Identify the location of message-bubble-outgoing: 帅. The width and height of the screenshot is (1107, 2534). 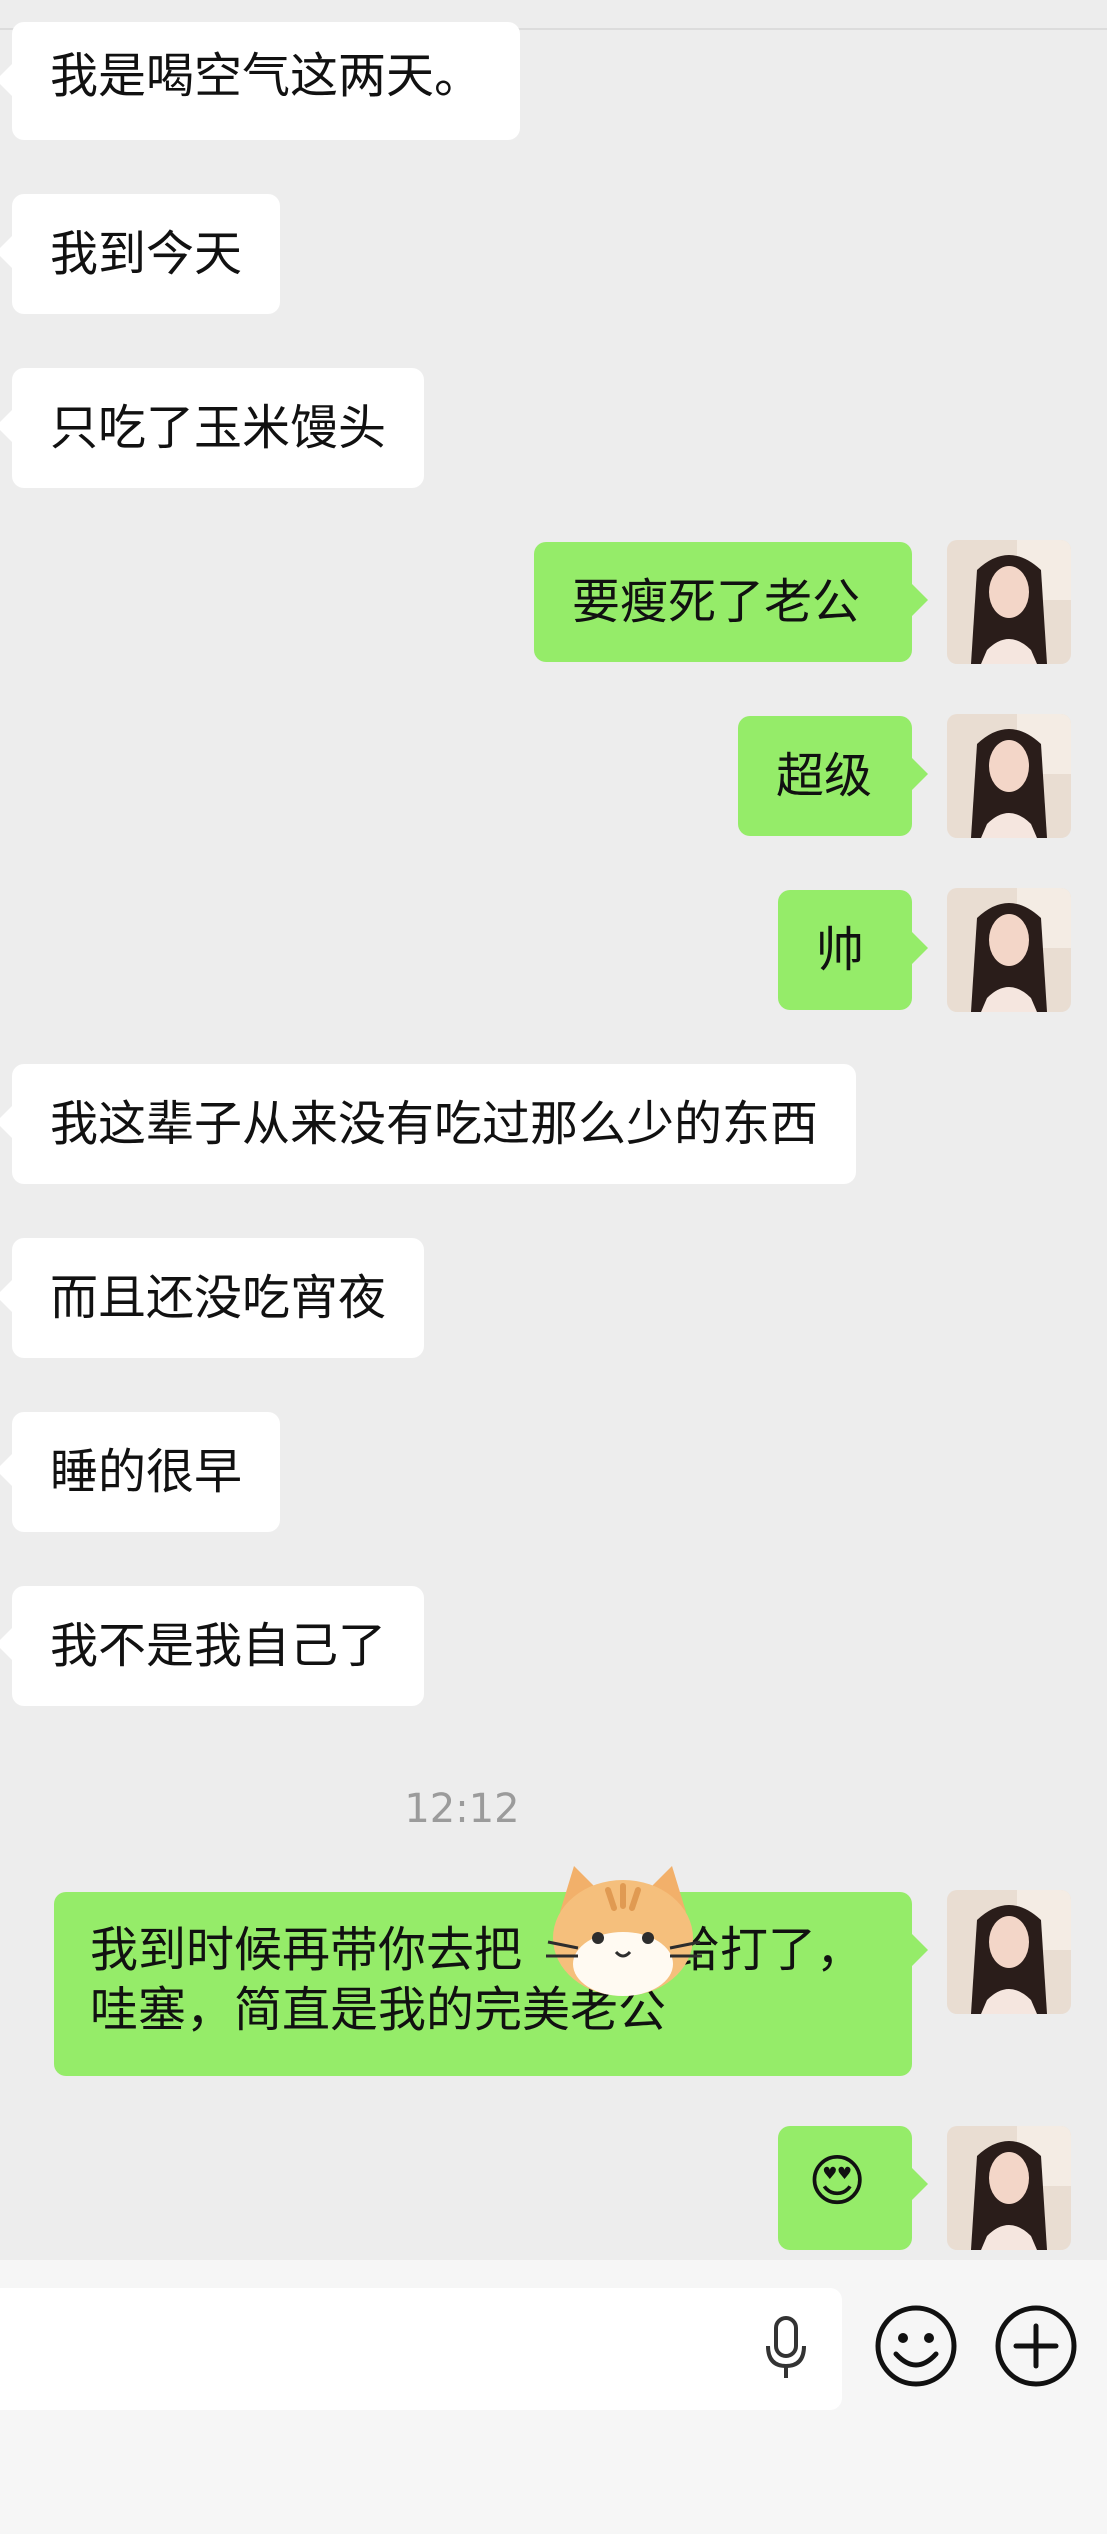
(853, 950).